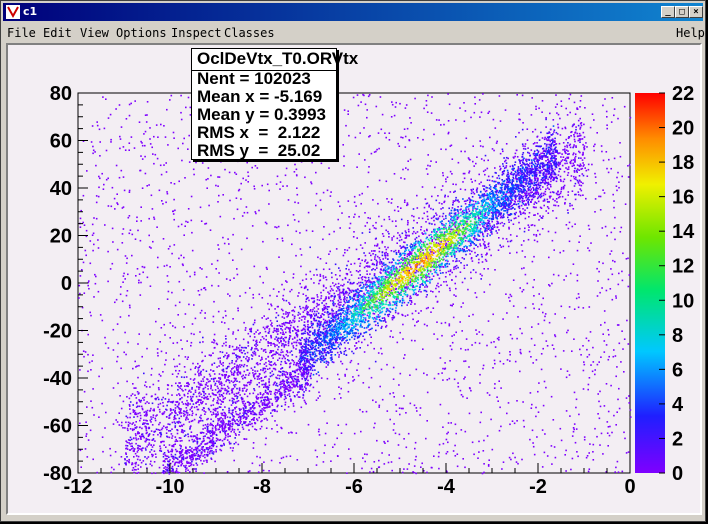  I want to click on maximize-button: □, so click(682, 12).